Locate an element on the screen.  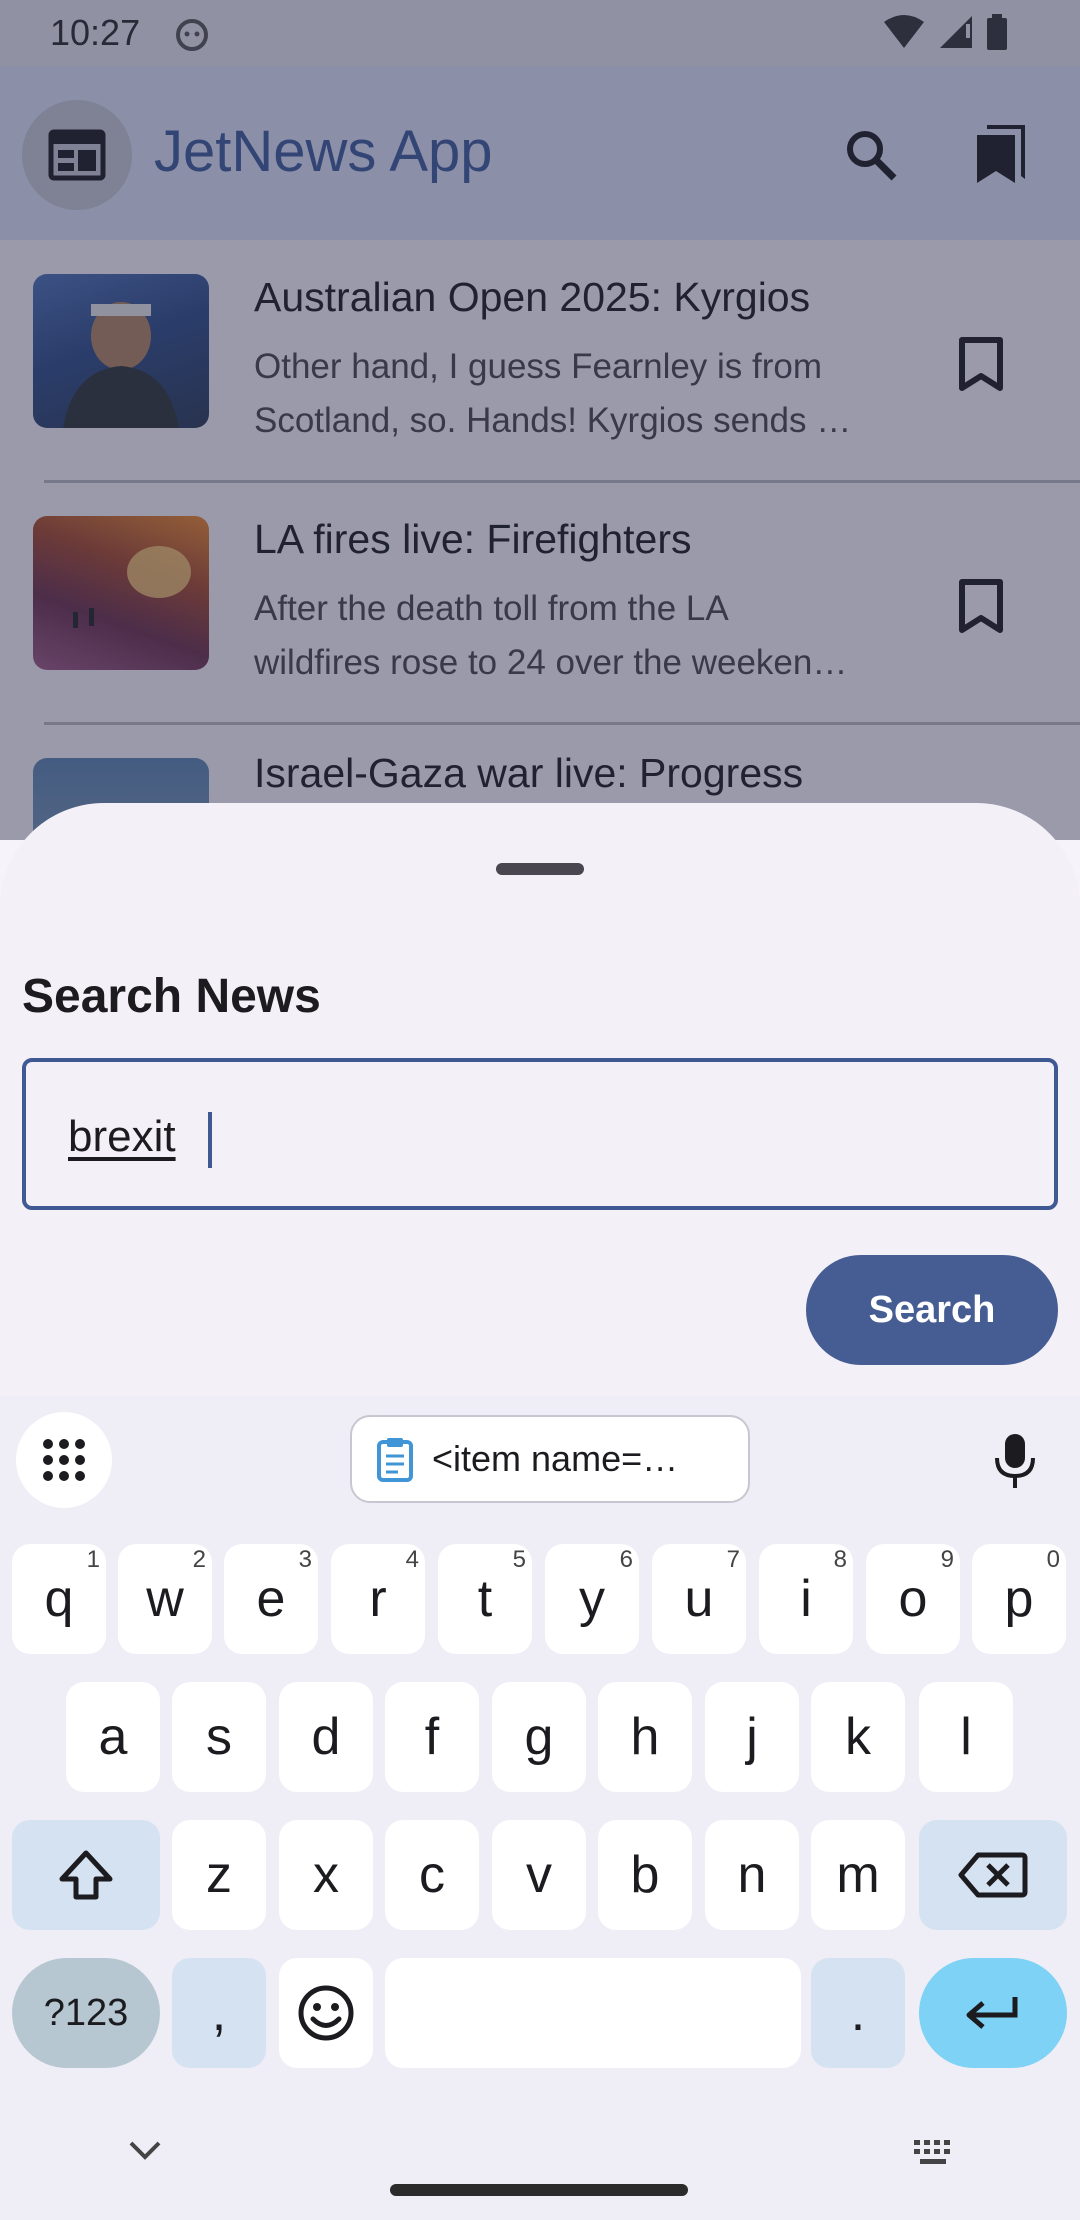
key-label: e is located at coordinates (271, 1599).